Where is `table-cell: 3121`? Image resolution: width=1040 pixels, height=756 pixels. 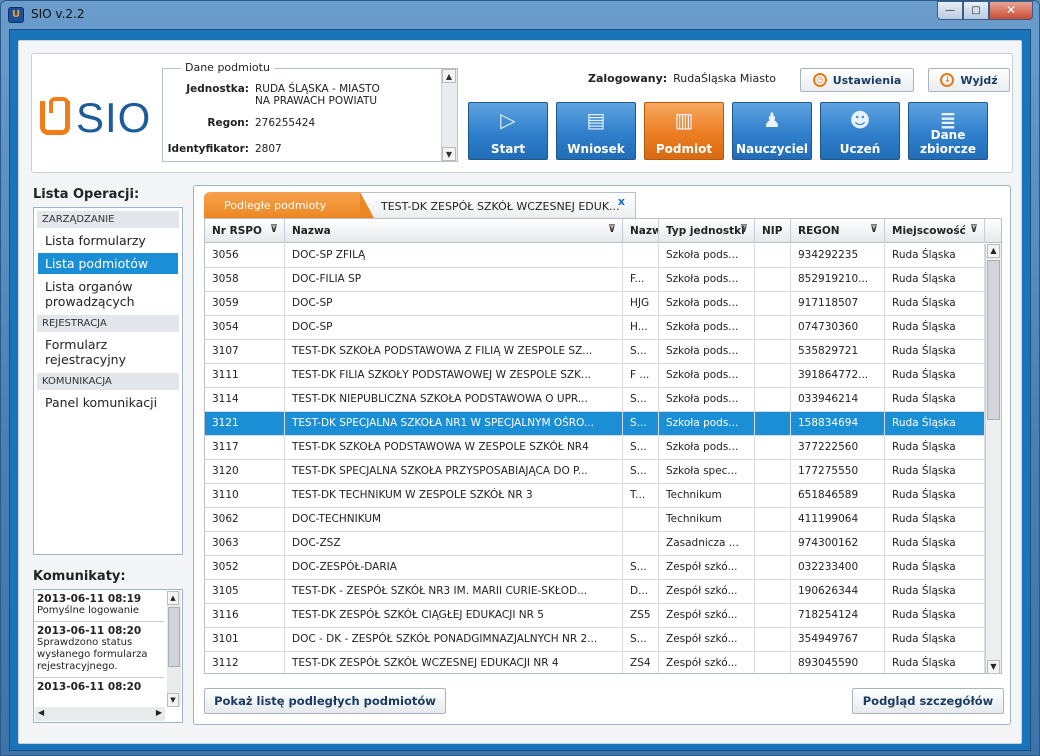 table-cell: 3121 is located at coordinates (245, 424).